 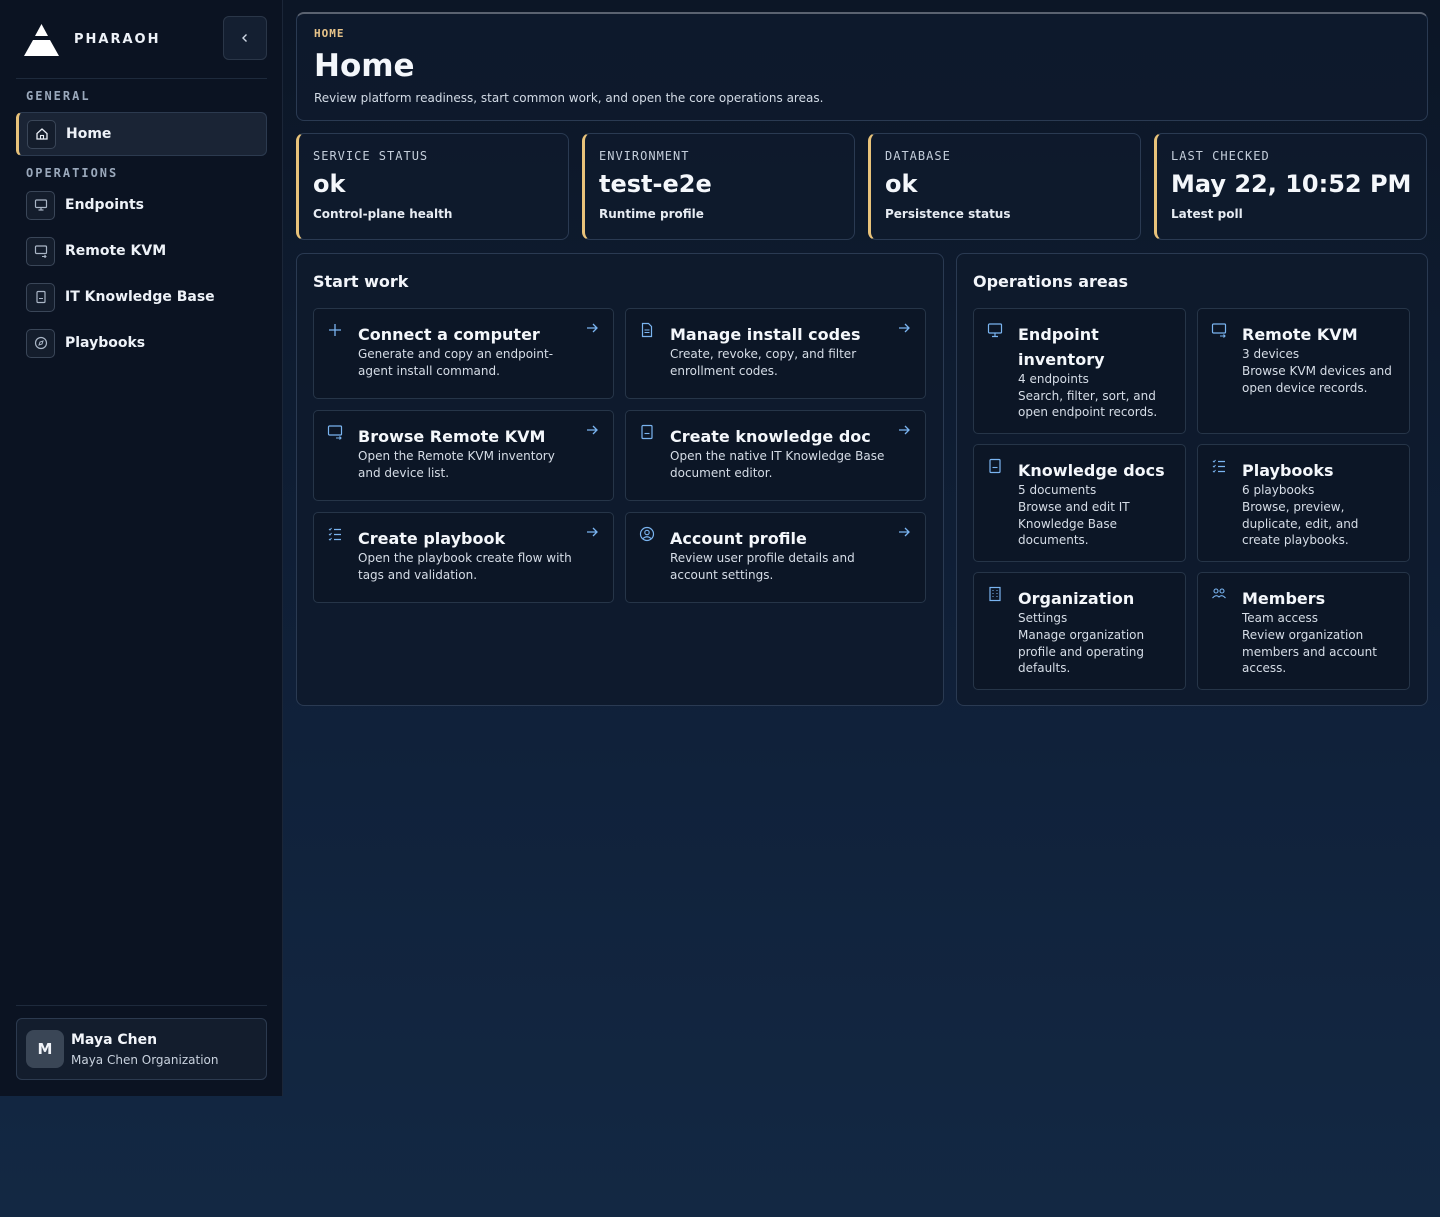 What do you see at coordinates (1264, 668) in the screenshot?
I see `card-description: access.` at bounding box center [1264, 668].